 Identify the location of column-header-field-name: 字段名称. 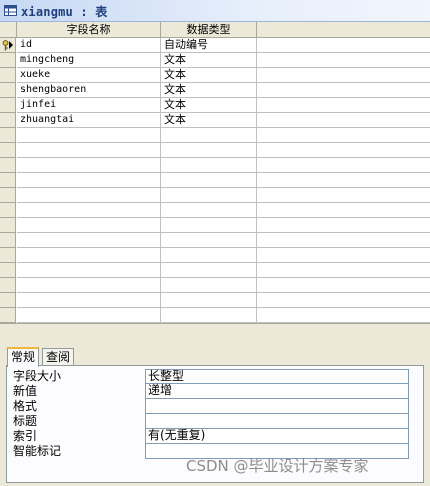
(89, 30).